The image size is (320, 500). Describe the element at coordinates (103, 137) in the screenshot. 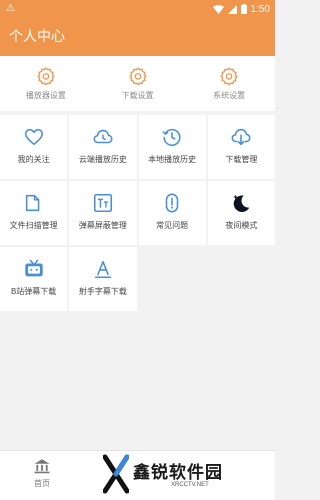

I see `cloud-clock-icon` at that location.